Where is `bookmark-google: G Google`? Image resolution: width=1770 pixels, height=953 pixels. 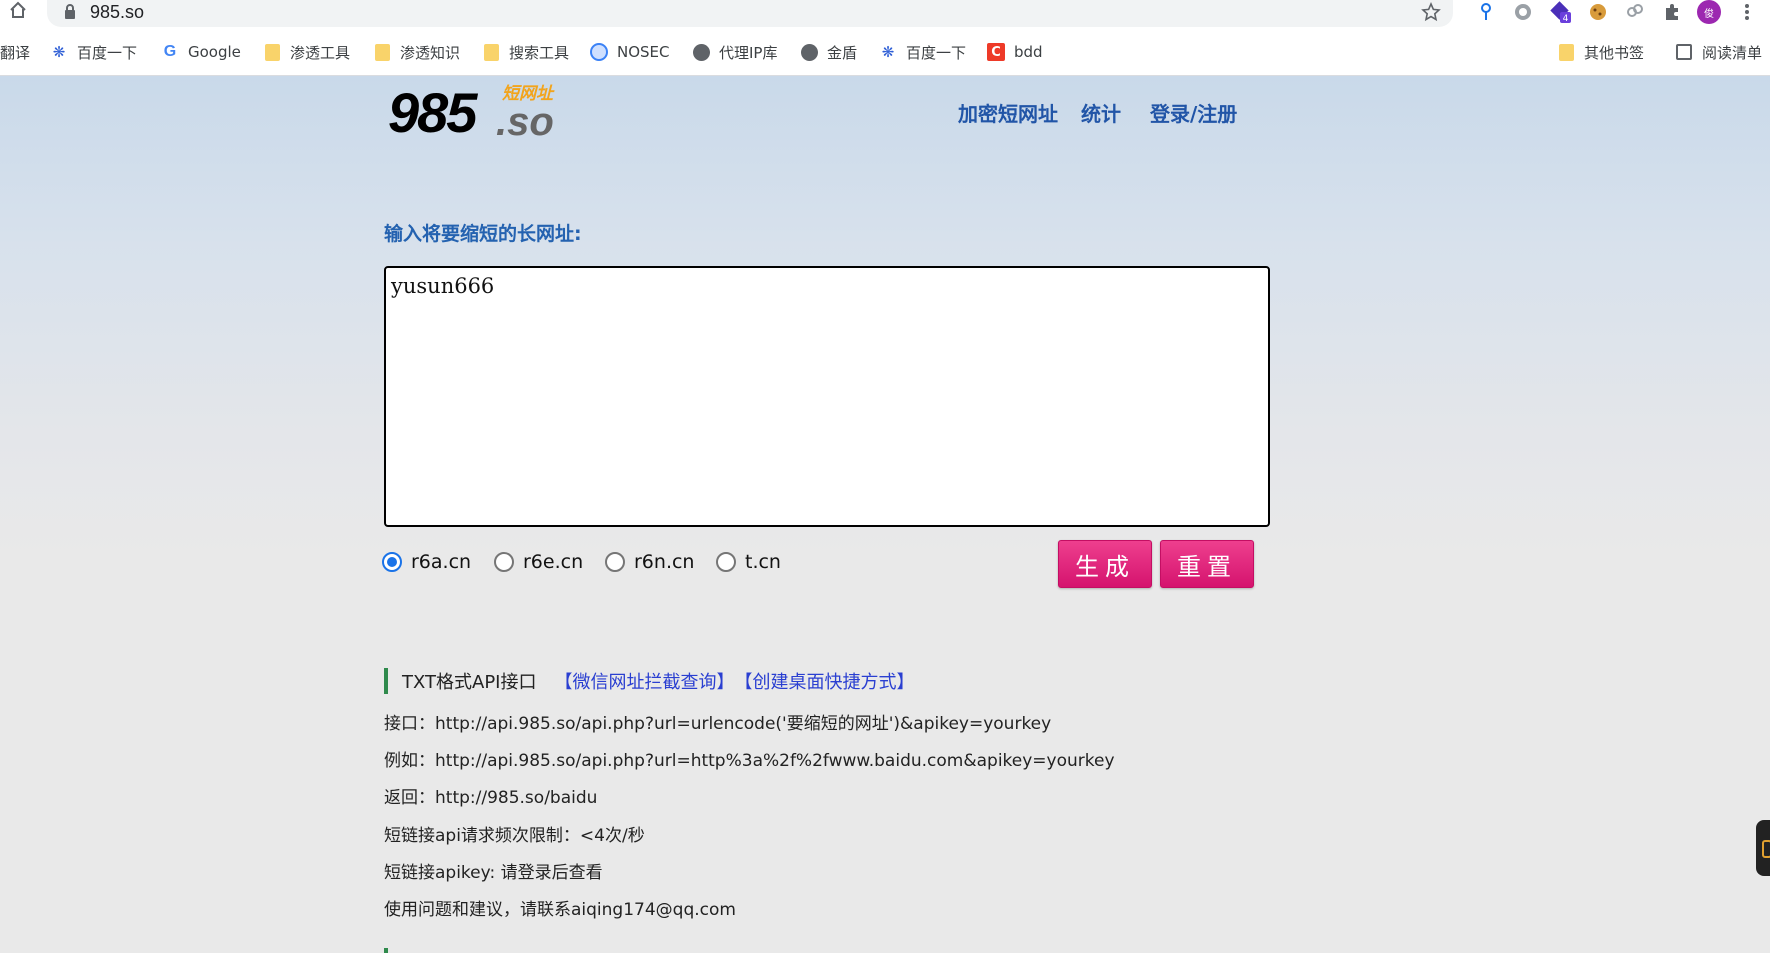
bookmark-google: G Google is located at coordinates (201, 52).